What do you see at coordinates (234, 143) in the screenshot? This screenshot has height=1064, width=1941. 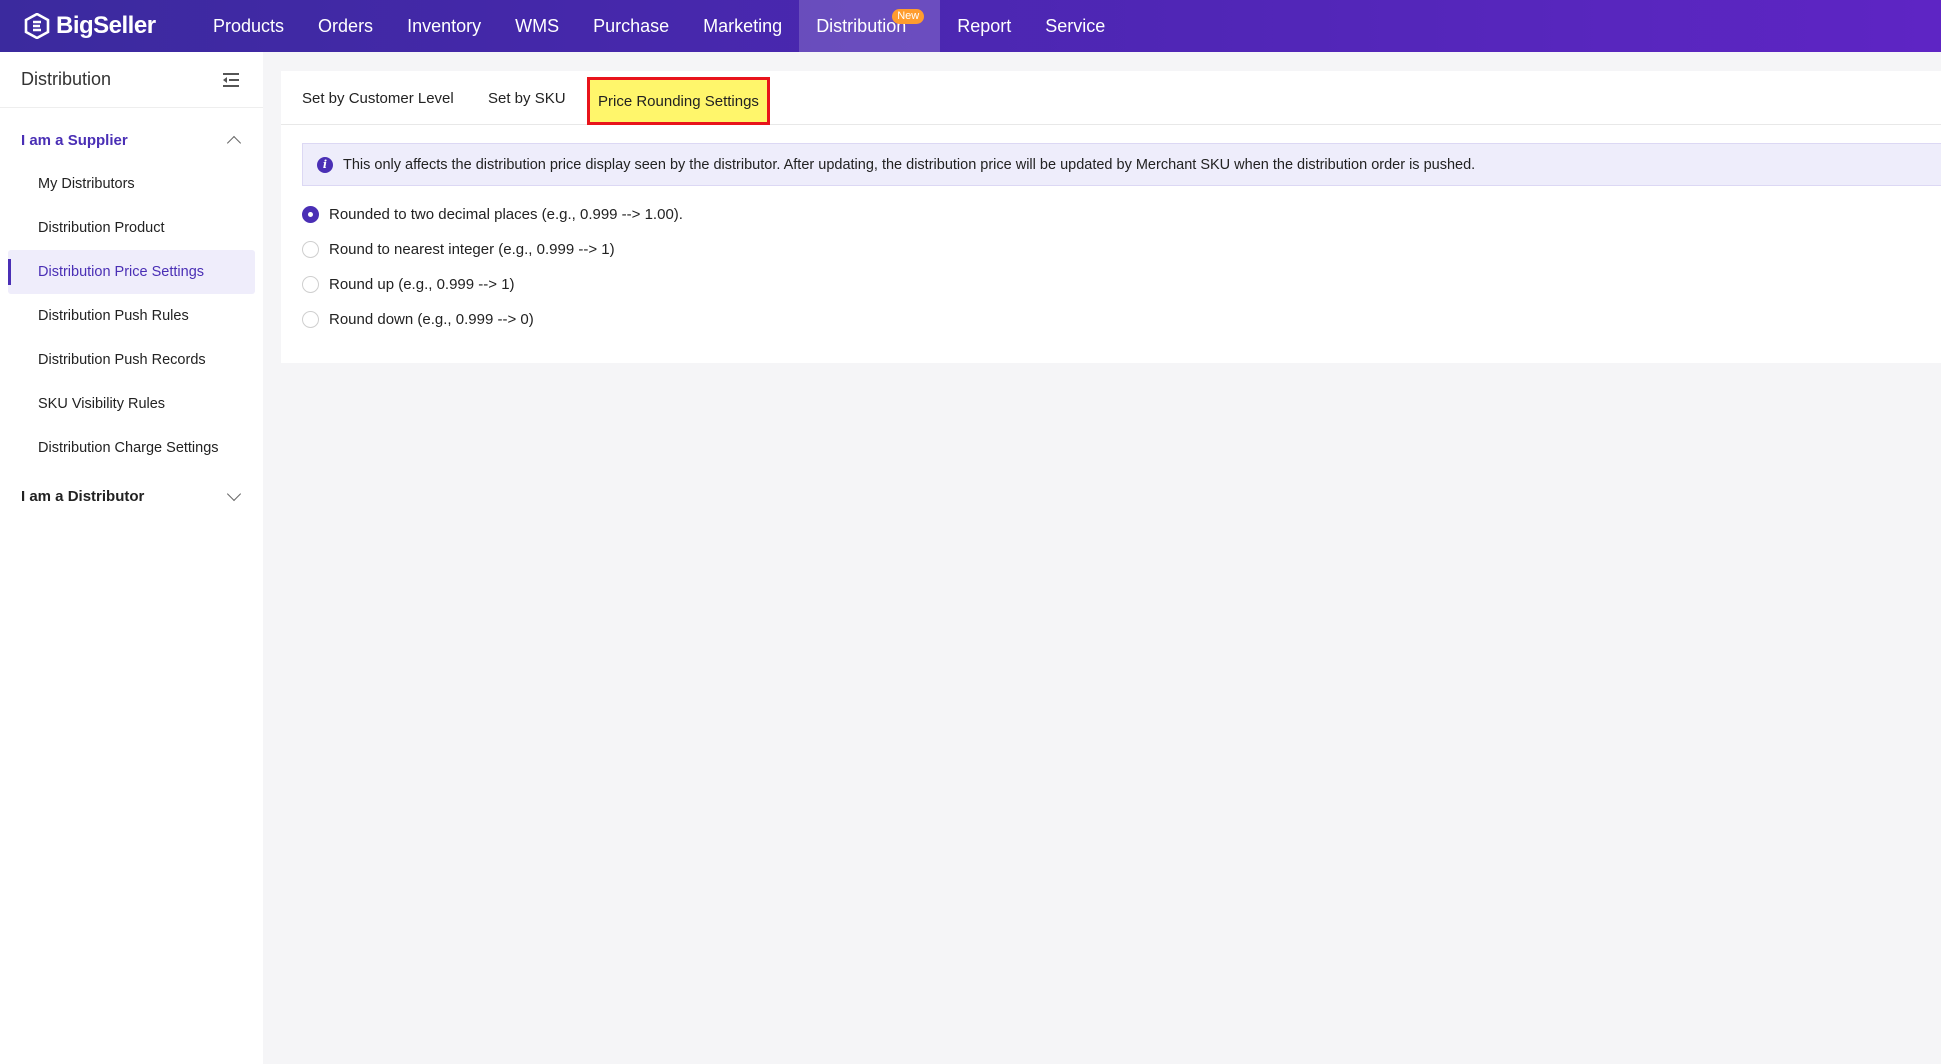 I see `chevron-up-icon` at bounding box center [234, 143].